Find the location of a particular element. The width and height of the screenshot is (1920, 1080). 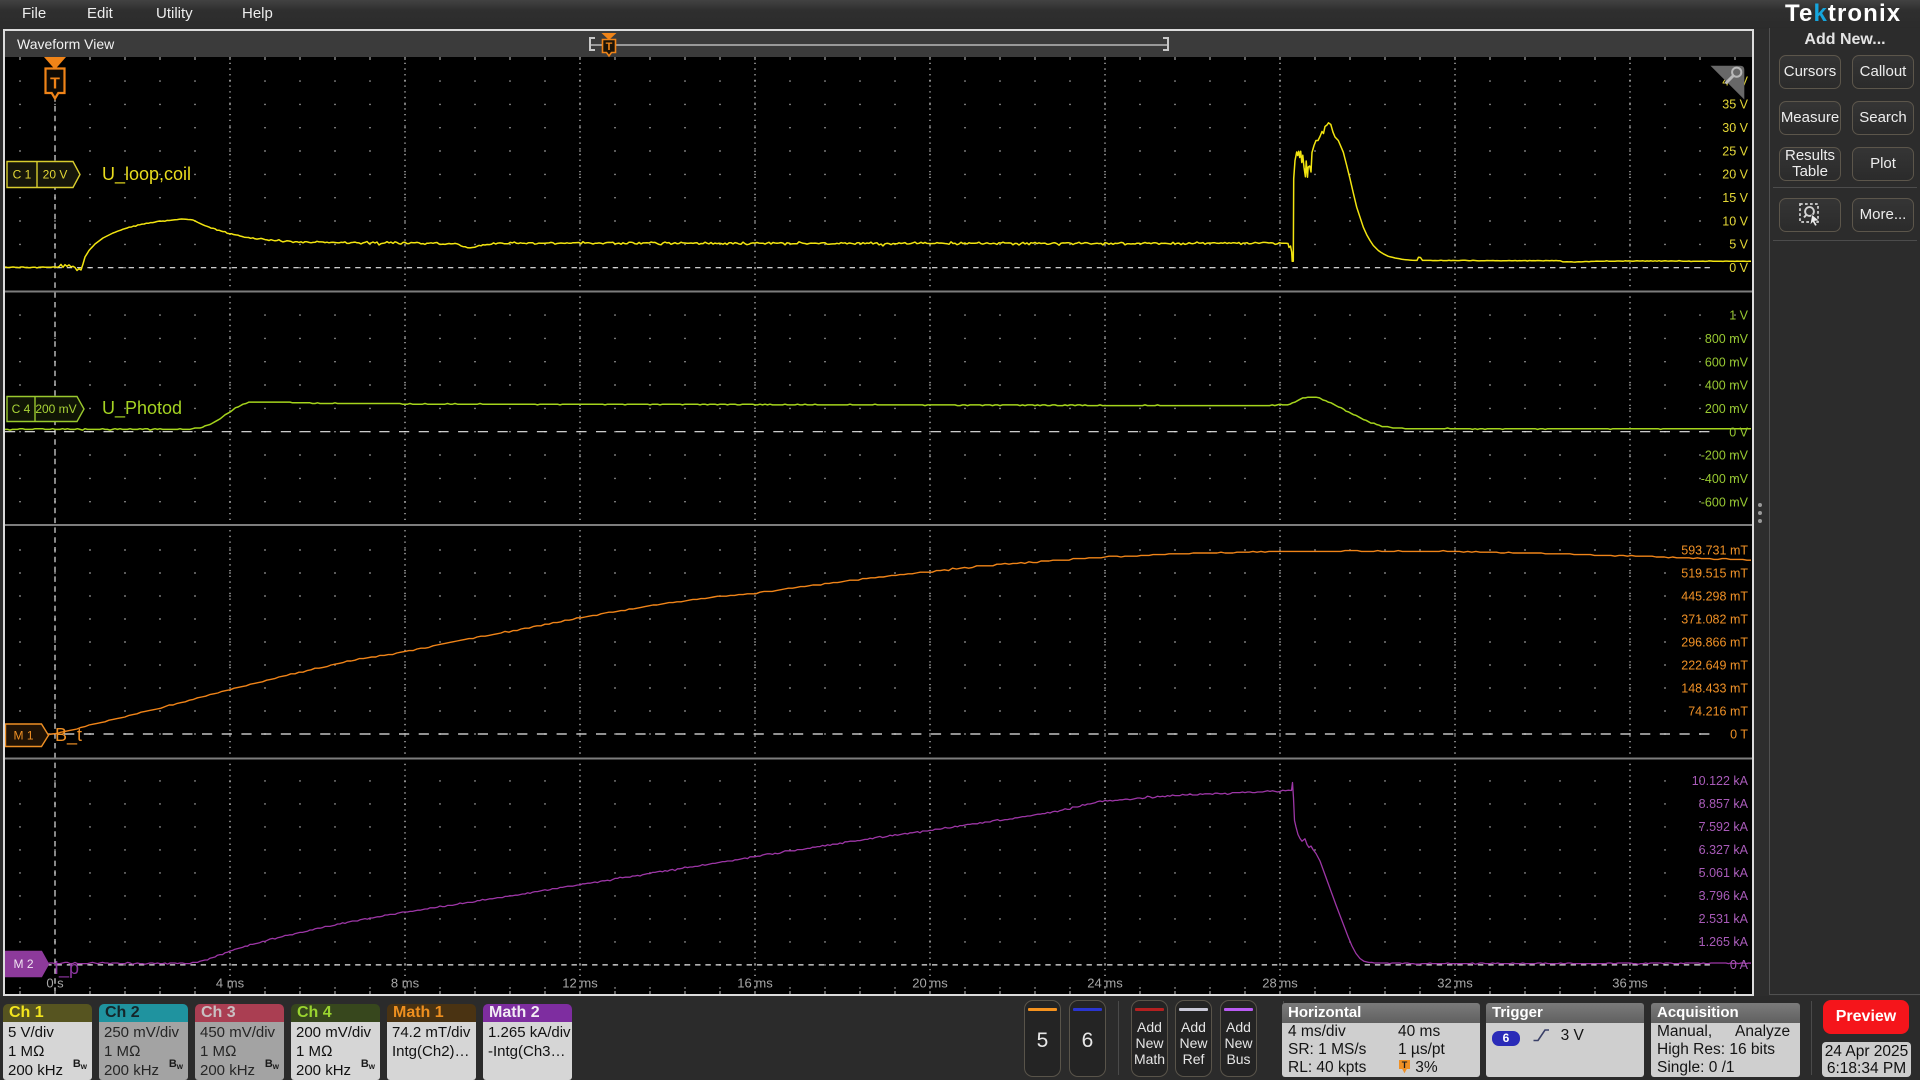

svg-text: 35 V is located at coordinates (1735, 105).